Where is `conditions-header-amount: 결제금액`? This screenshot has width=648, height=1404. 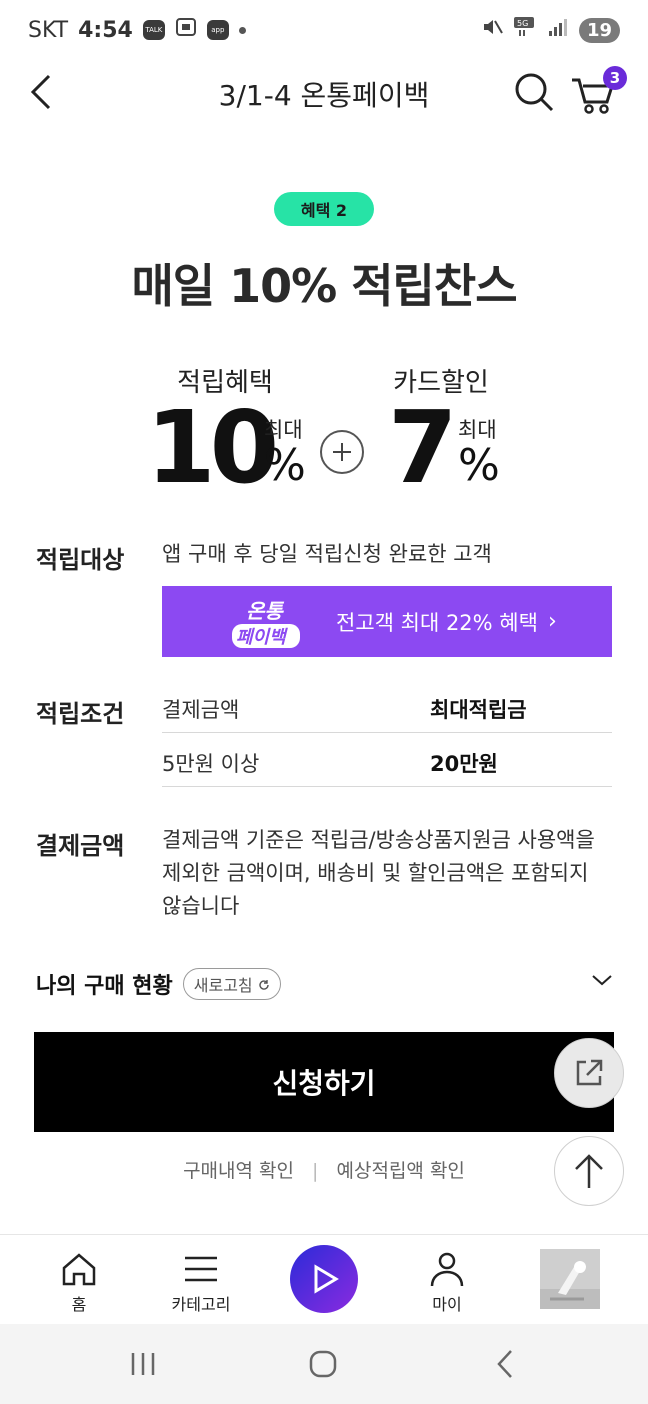
conditions-header-amount: 결제금액 is located at coordinates (201, 710).